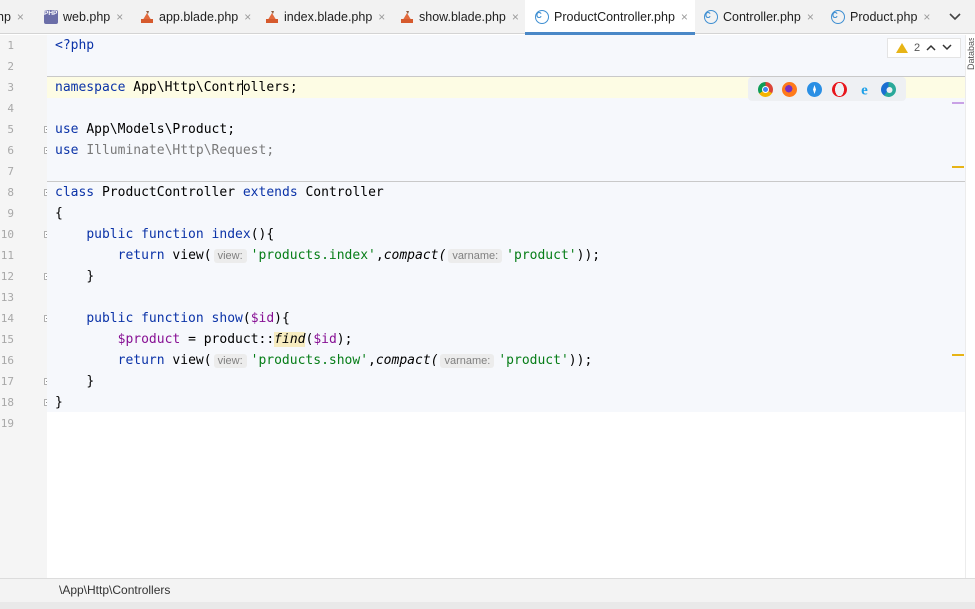  I want to click on line-number: 8, so click(10, 192).